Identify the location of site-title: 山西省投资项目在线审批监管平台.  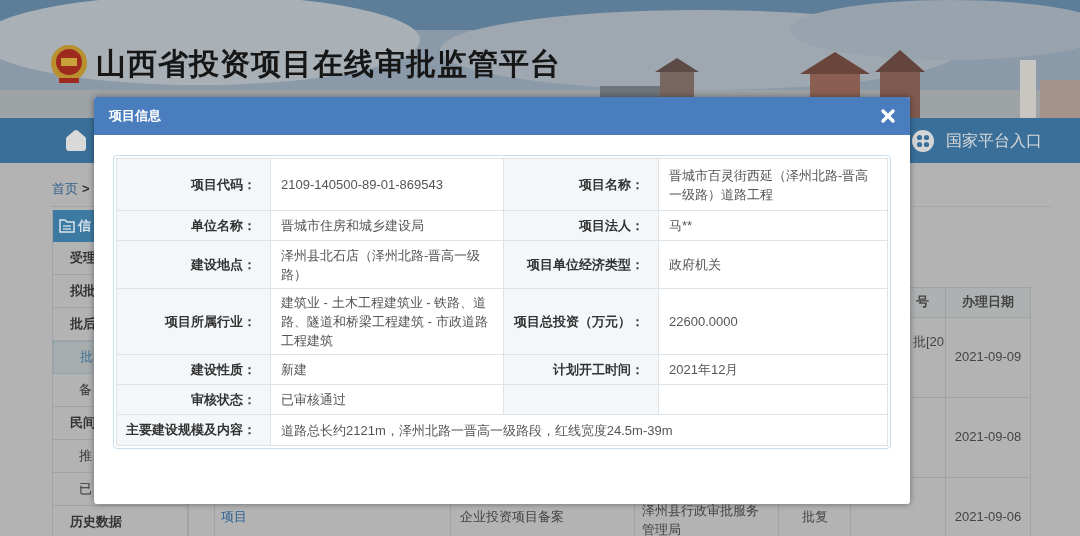
(328, 64).